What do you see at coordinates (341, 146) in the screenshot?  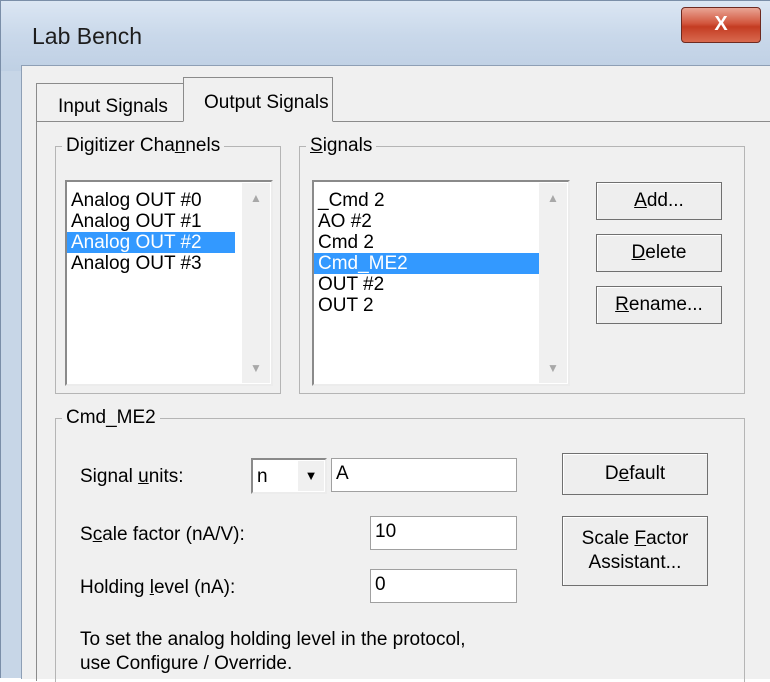 I see `group-title: Signals` at bounding box center [341, 146].